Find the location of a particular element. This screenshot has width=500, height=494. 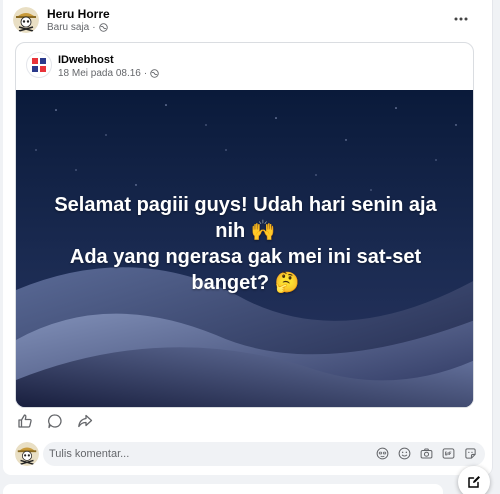

caption-line-3: Ada yang ngerasa gak mei ini sat-set is located at coordinates (245, 257).